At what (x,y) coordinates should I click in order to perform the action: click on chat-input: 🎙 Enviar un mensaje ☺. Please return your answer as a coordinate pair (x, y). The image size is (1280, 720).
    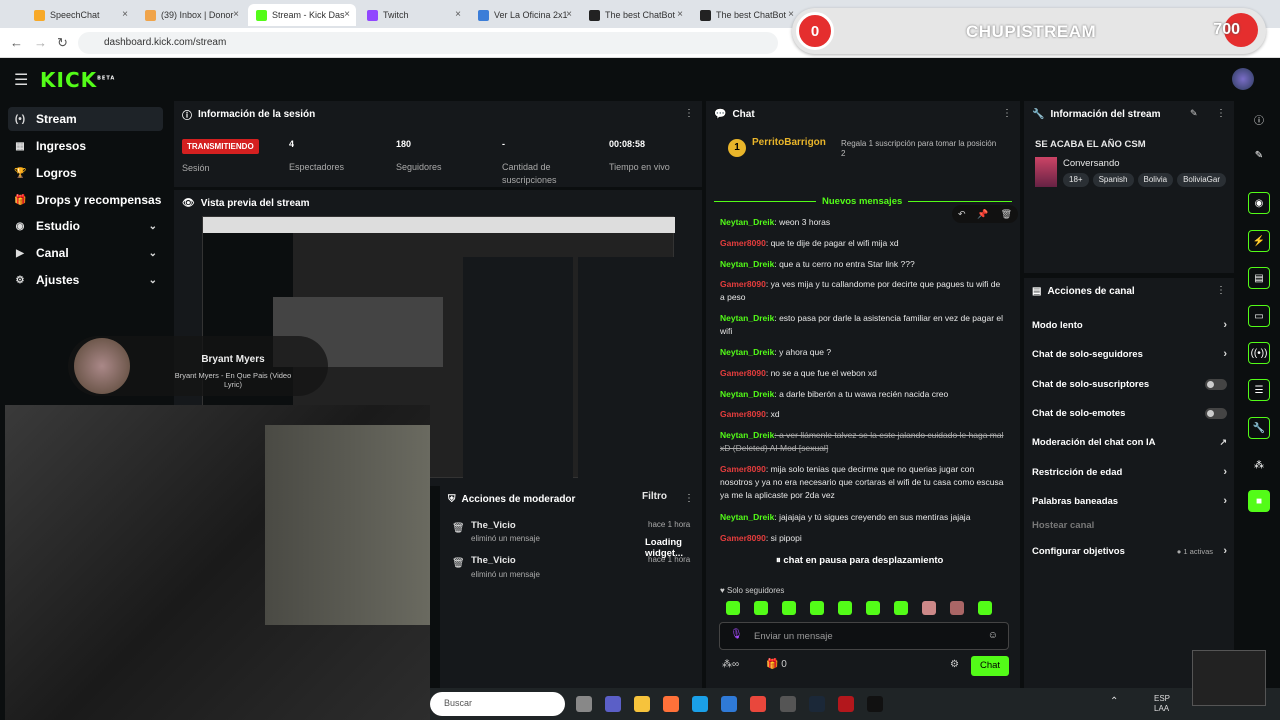
    Looking at the image, I should click on (864, 636).